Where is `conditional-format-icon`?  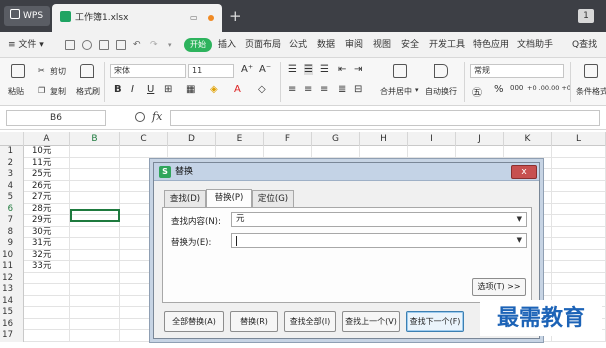 conditional-format-icon is located at coordinates (591, 71).